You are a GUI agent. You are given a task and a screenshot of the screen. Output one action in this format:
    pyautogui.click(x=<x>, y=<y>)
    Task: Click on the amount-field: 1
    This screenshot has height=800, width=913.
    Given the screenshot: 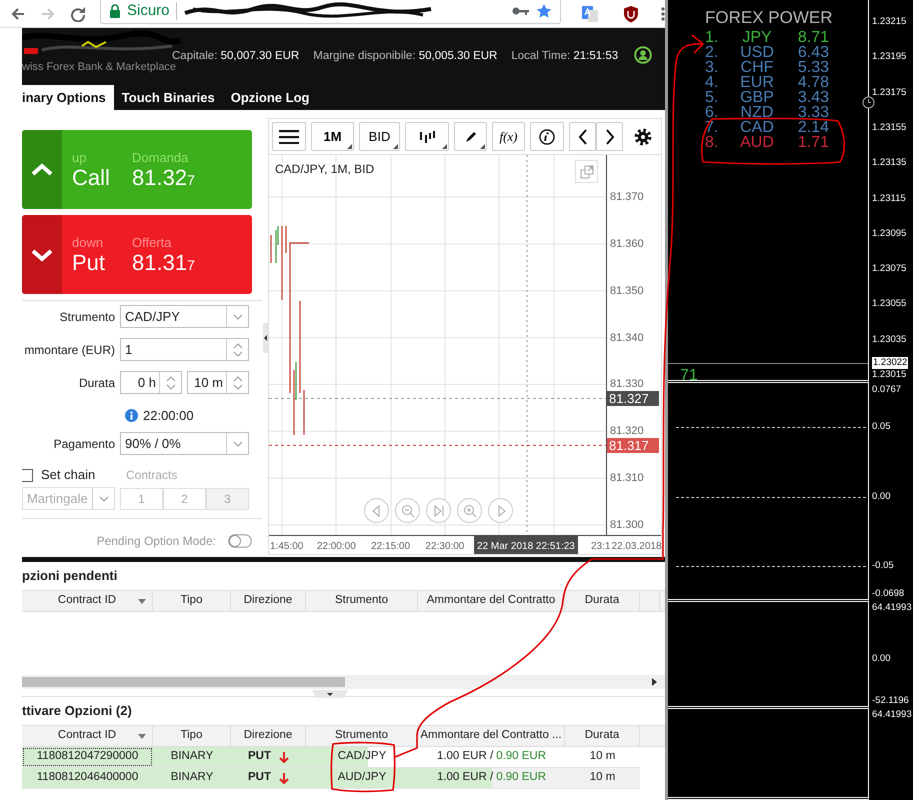 What is the action you would take?
    pyautogui.click(x=184, y=349)
    